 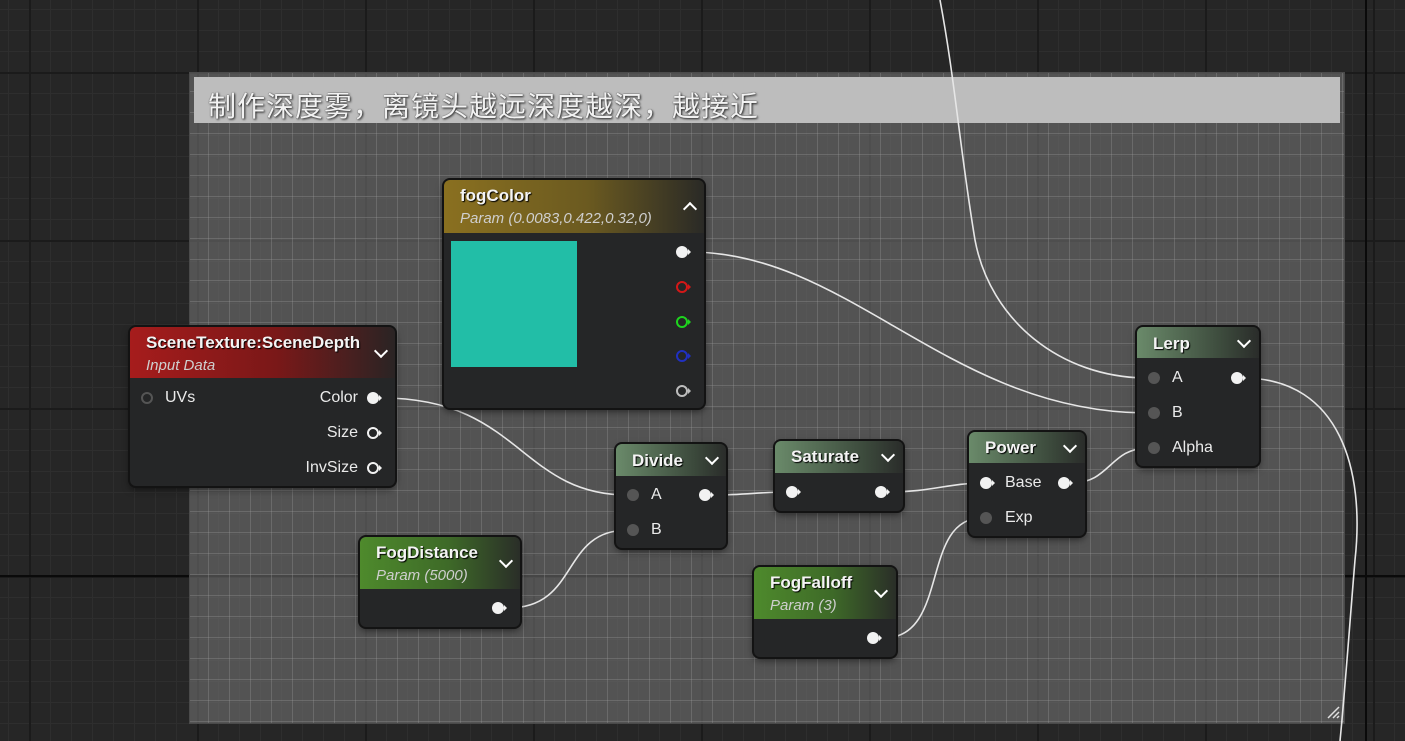 I want to click on node-header: FogFalloff Param (3), so click(x=825, y=593).